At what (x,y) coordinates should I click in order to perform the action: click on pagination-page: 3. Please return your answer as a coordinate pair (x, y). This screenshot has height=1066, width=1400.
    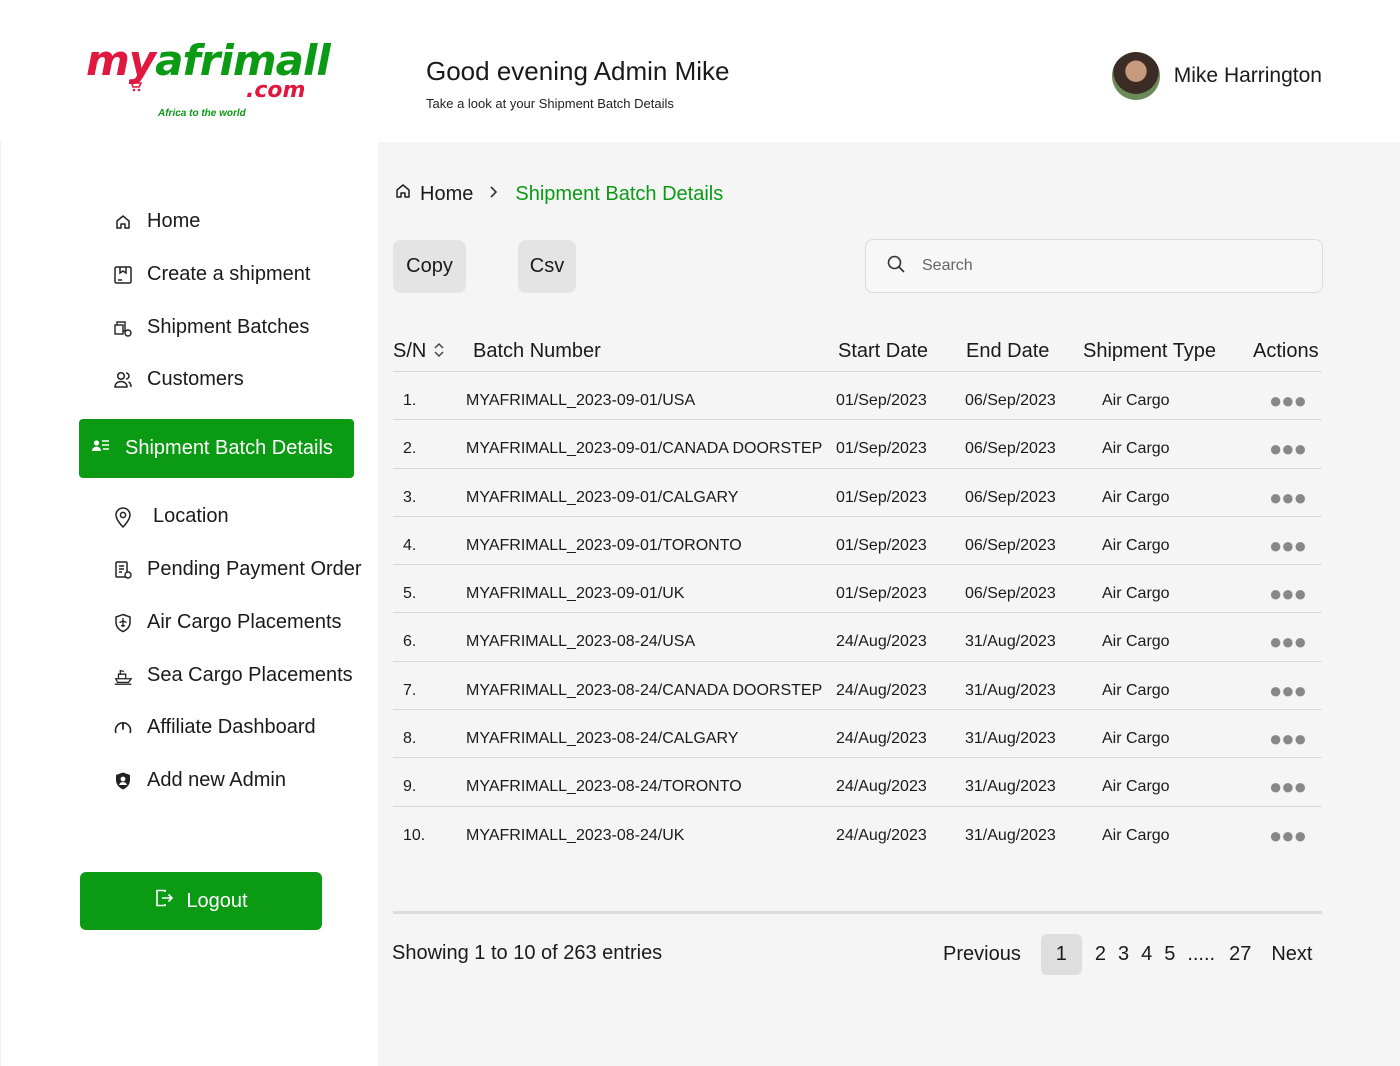
    Looking at the image, I should click on (1123, 954).